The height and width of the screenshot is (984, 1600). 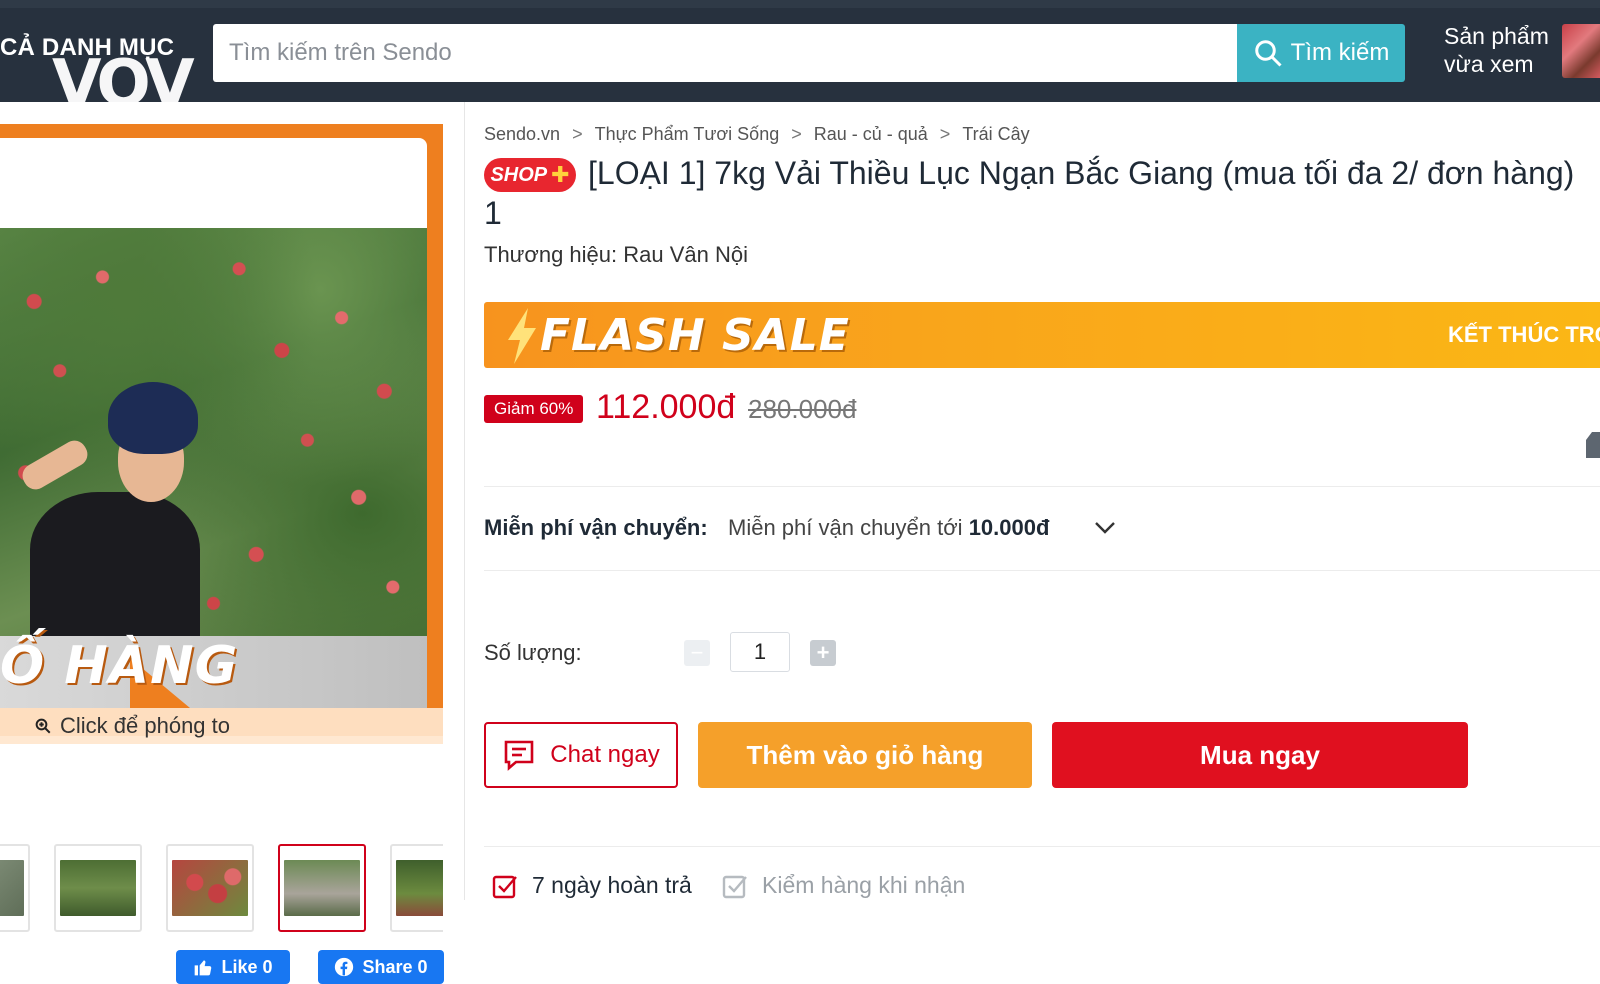 What do you see at coordinates (534, 409) in the screenshot?
I see `discount-badge: Giảm 60%` at bounding box center [534, 409].